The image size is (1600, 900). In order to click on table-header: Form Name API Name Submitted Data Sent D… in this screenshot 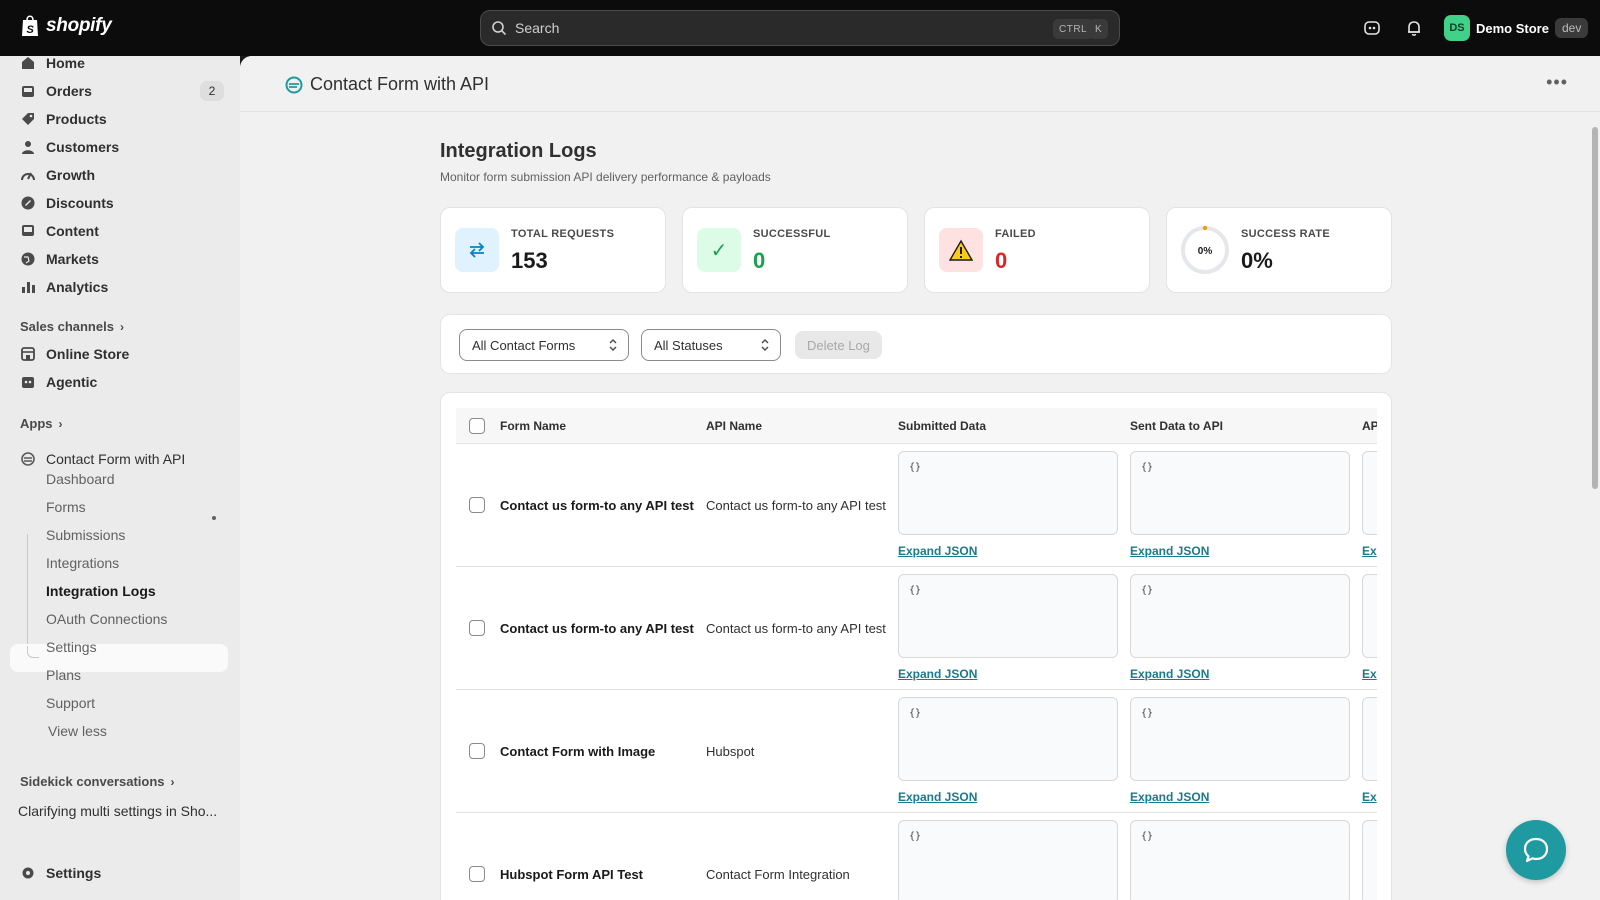, I will do `click(916, 426)`.